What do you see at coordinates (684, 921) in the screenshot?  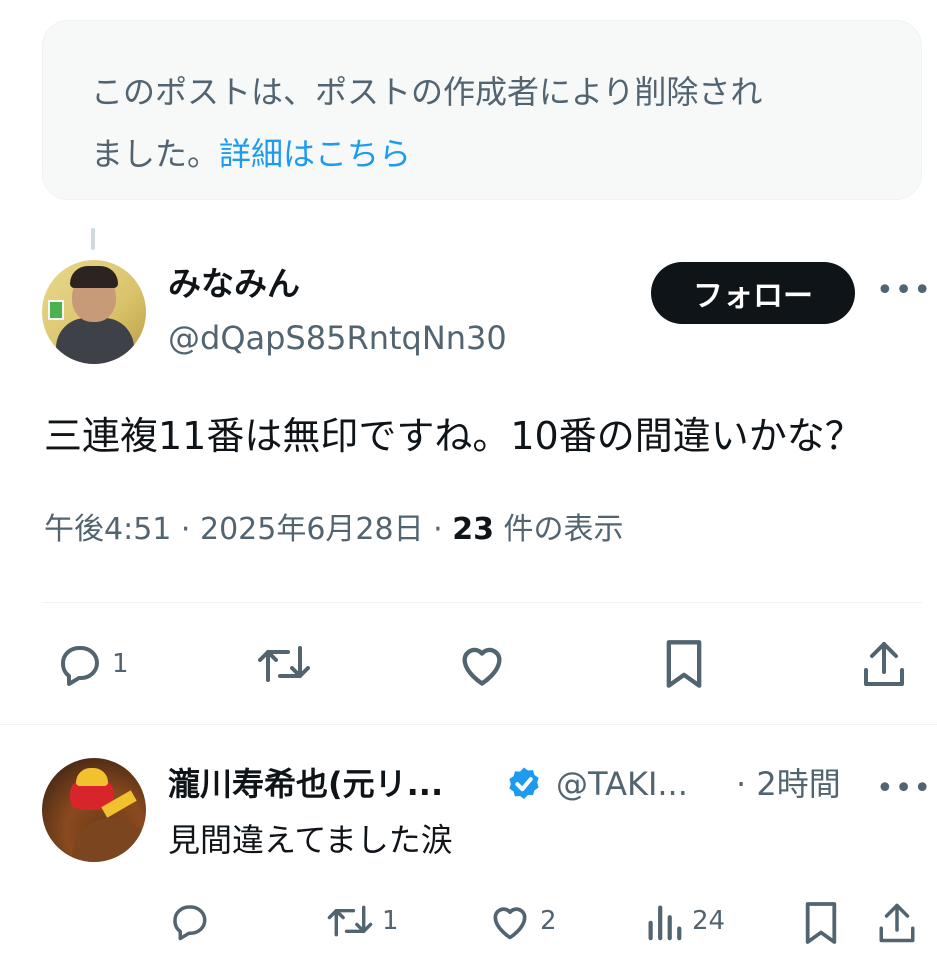 I see `reply-views-button: 24` at bounding box center [684, 921].